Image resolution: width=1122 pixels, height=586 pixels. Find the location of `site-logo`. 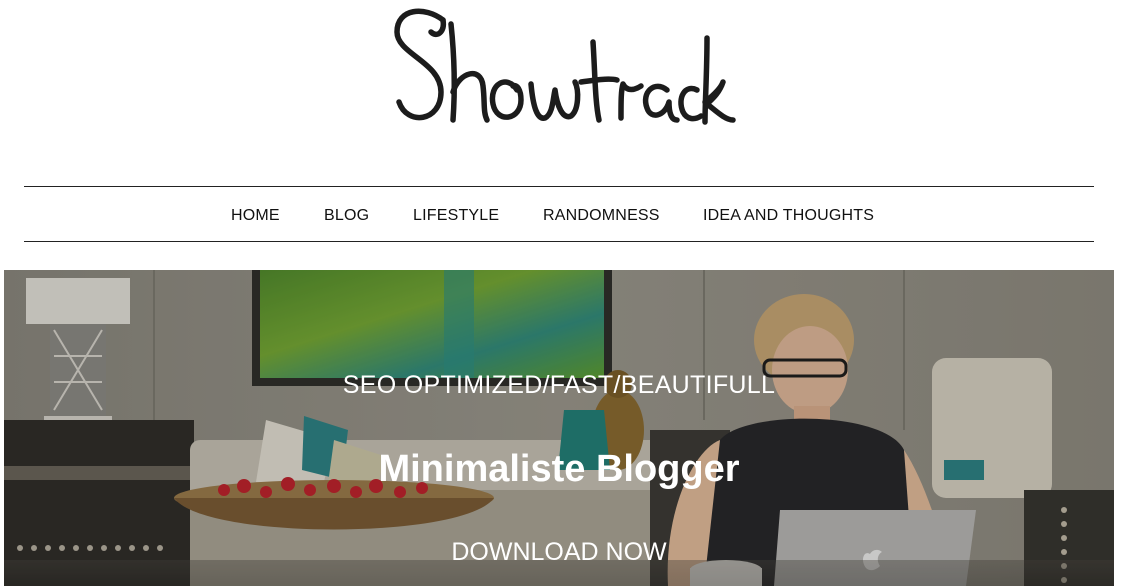

site-logo is located at coordinates (561, 67).